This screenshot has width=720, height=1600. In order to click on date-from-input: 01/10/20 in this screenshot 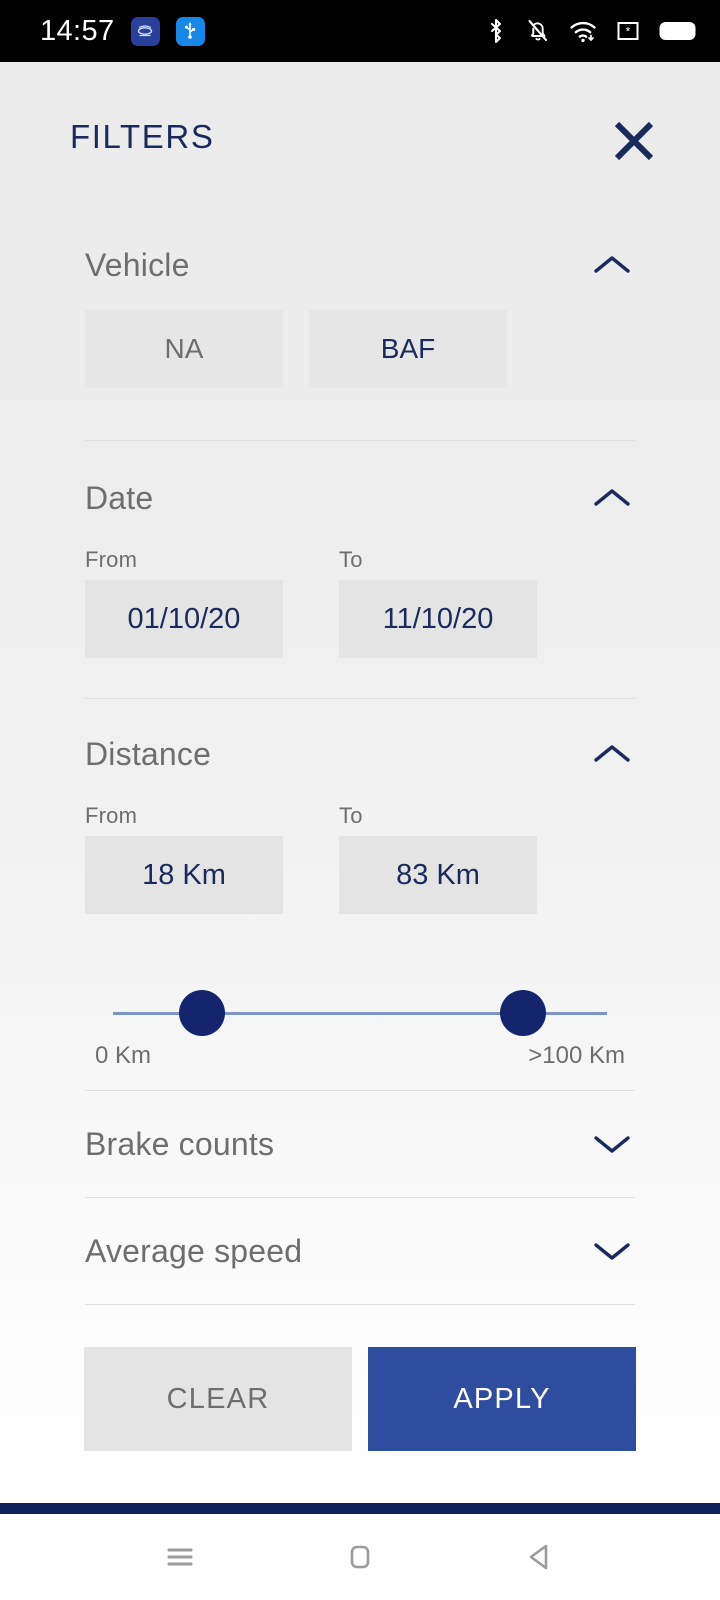, I will do `click(184, 619)`.